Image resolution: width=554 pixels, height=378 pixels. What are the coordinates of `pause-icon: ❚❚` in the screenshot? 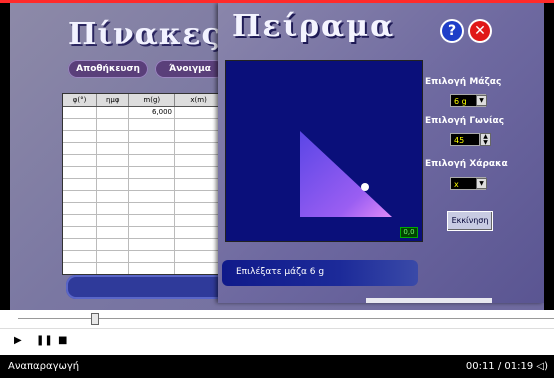 It's located at (44, 340).